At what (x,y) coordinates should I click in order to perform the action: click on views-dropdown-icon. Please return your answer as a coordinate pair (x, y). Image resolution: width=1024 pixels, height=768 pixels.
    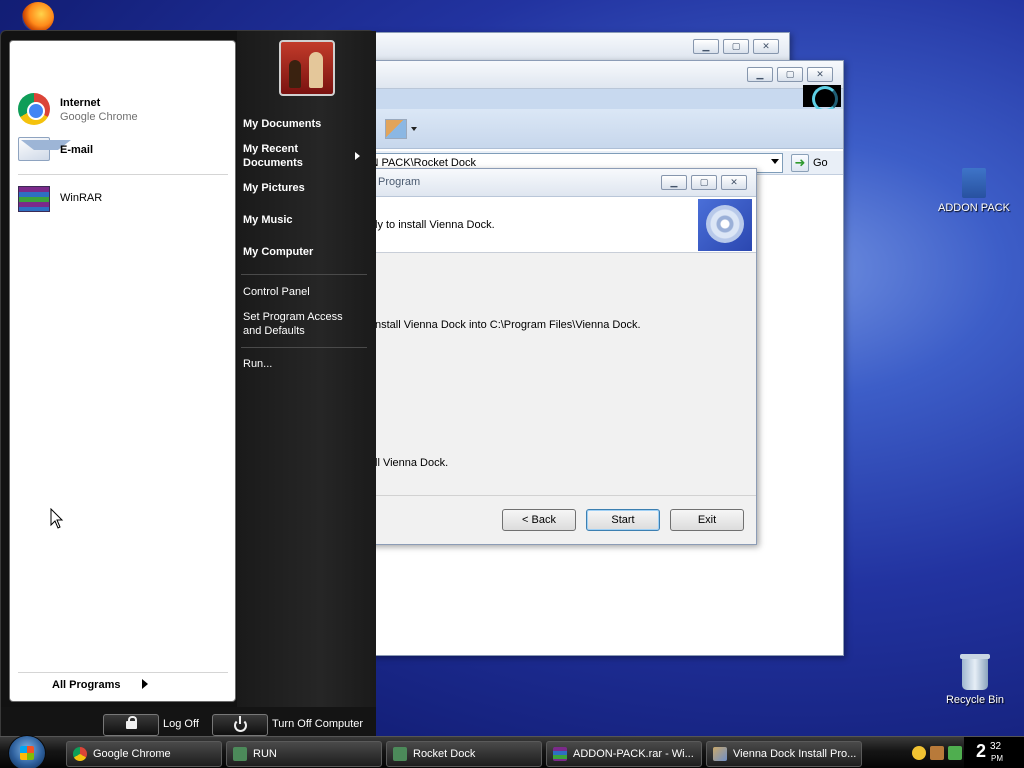
    Looking at the image, I should click on (414, 129).